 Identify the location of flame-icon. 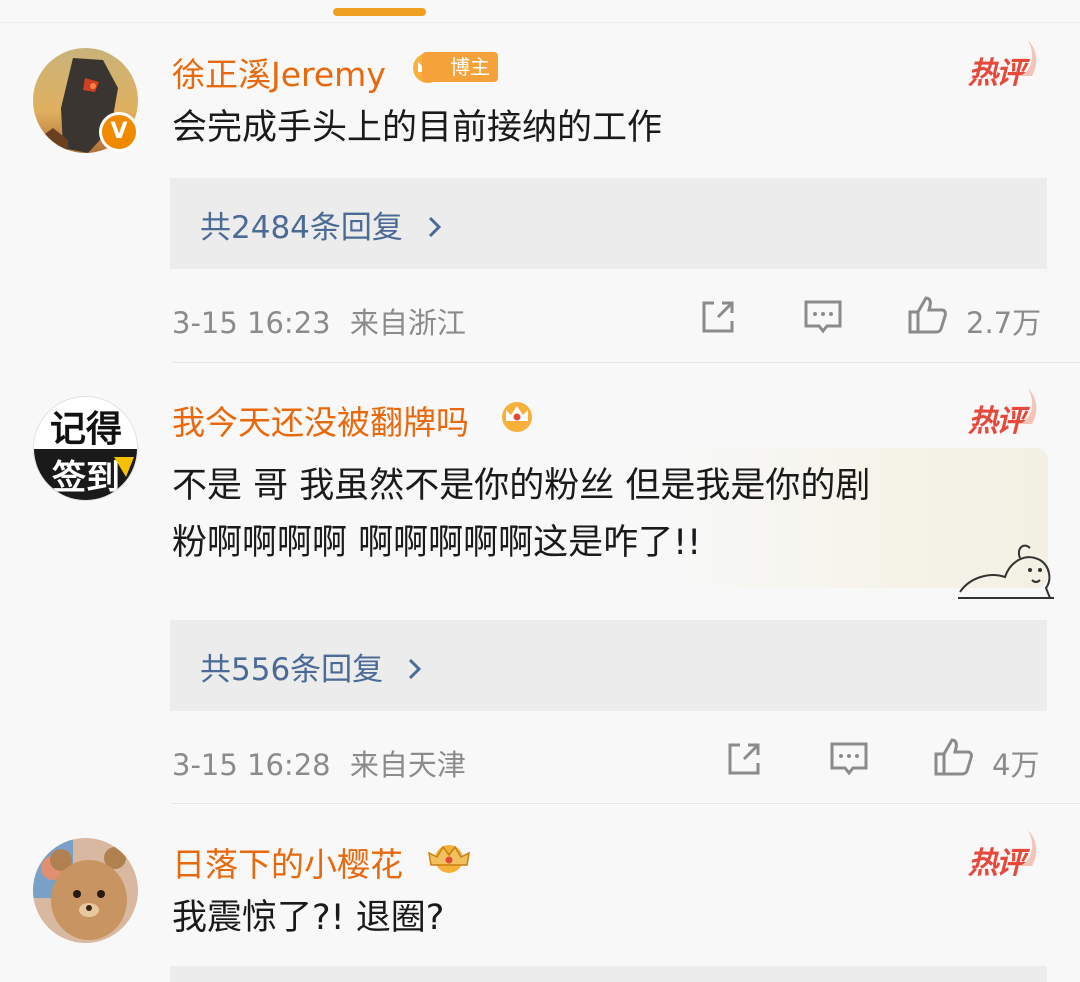
(1028, 848).